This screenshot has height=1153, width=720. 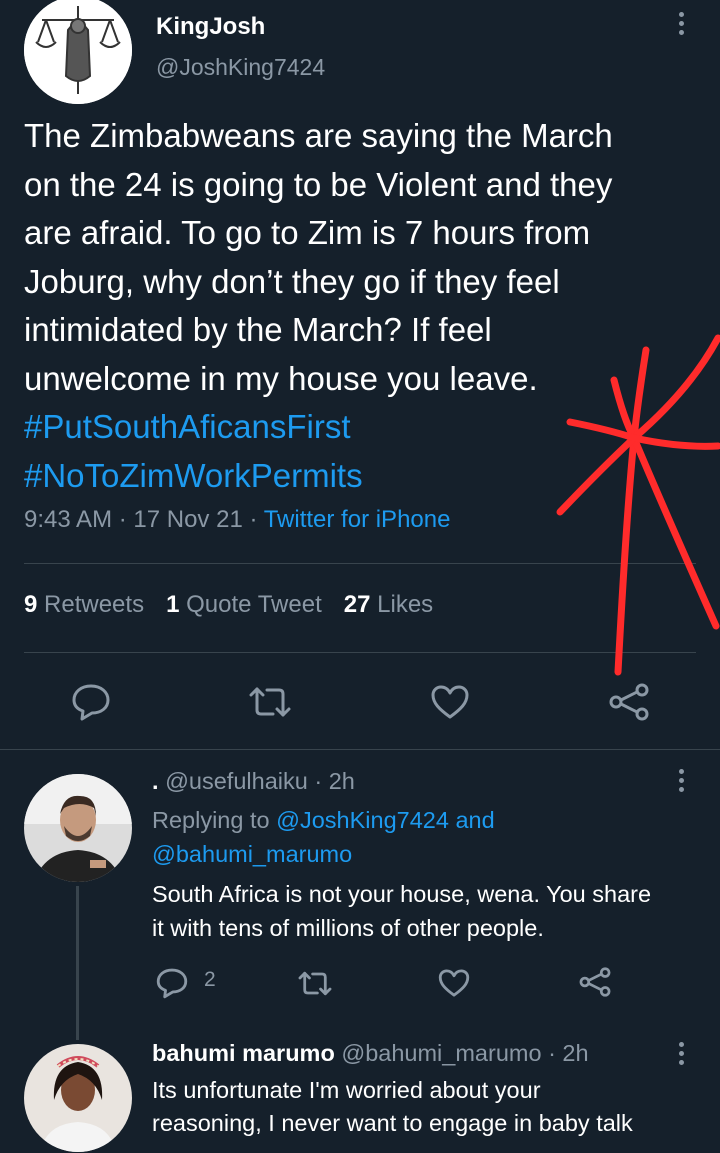 I want to click on hashtag-link: #NoToZimWorkPermits, so click(x=364, y=476).